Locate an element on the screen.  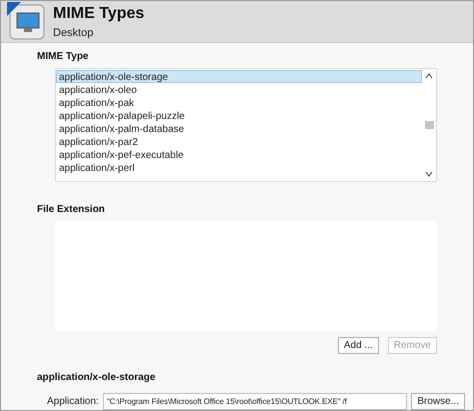
scroll-up-icon is located at coordinates (429, 76).